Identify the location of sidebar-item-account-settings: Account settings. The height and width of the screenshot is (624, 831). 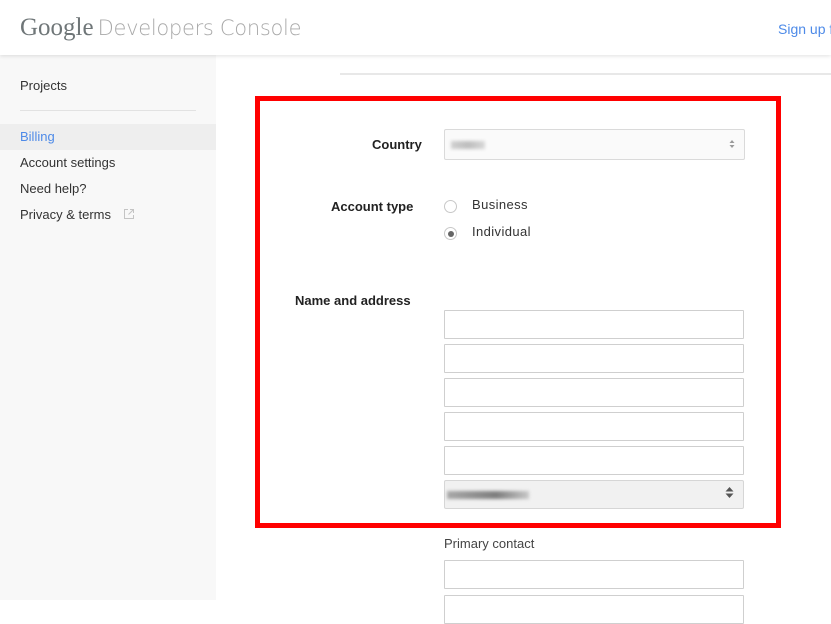
(108, 163).